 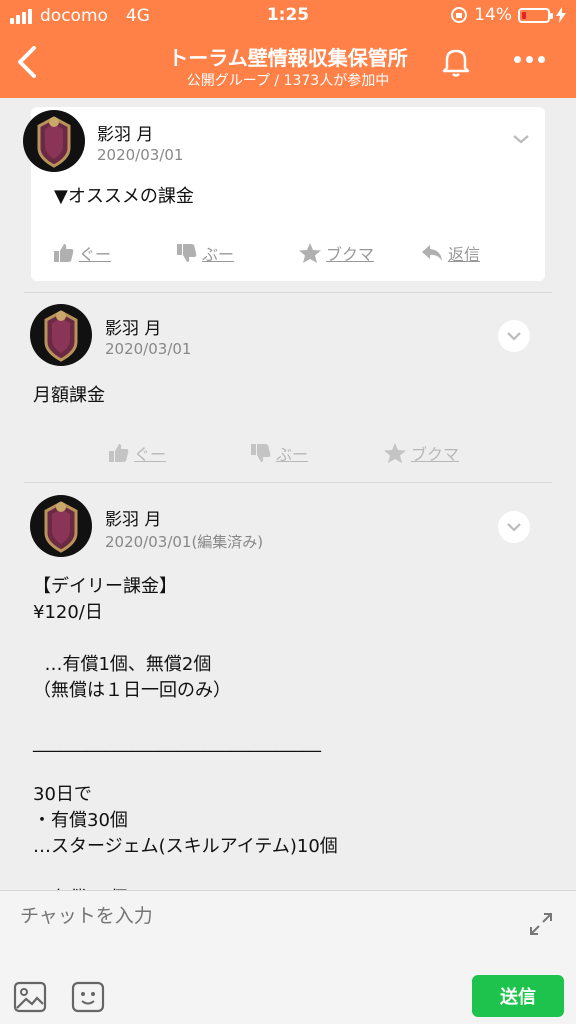 What do you see at coordinates (122, 664) in the screenshot?
I see `post-line: …有償1個、無償2個` at bounding box center [122, 664].